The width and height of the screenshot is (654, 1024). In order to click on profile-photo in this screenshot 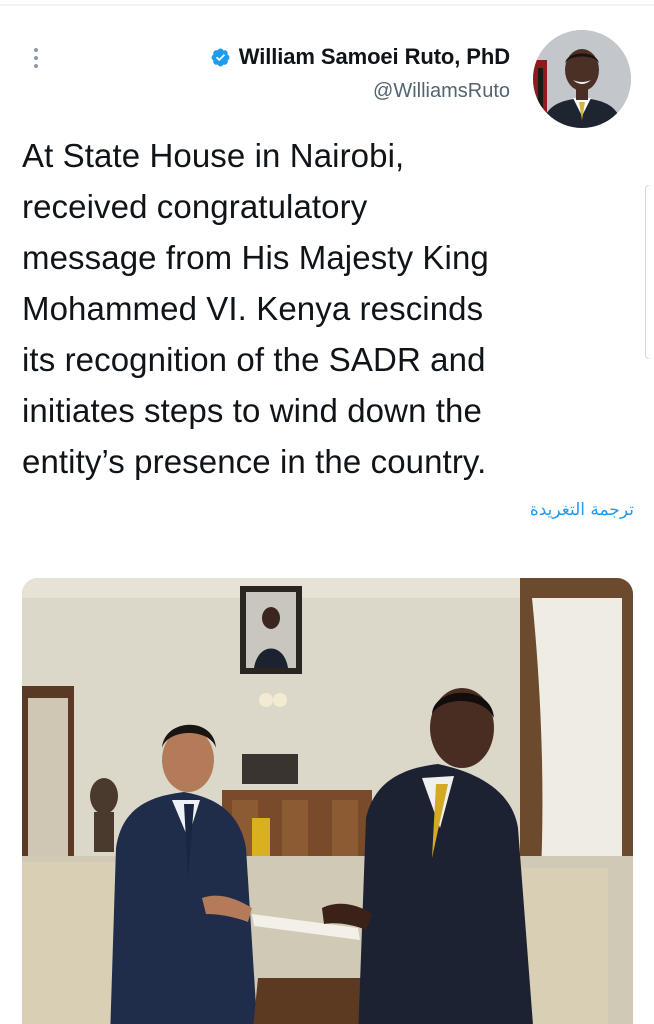, I will do `click(582, 79)`.